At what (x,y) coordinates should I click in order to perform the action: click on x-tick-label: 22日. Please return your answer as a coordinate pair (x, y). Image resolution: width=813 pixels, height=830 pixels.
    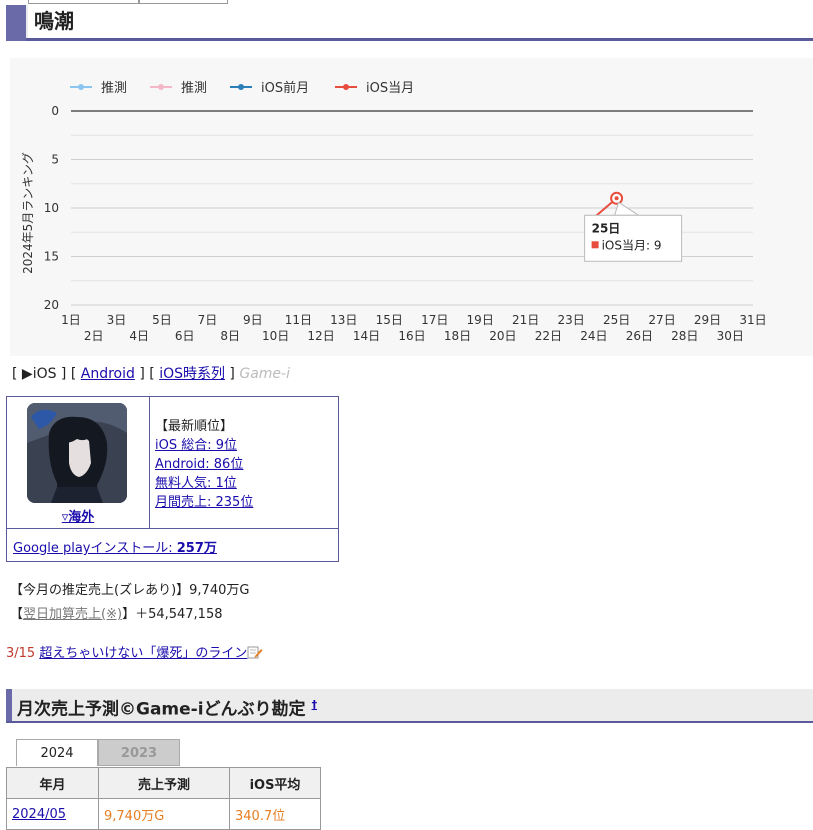
    Looking at the image, I should click on (548, 336).